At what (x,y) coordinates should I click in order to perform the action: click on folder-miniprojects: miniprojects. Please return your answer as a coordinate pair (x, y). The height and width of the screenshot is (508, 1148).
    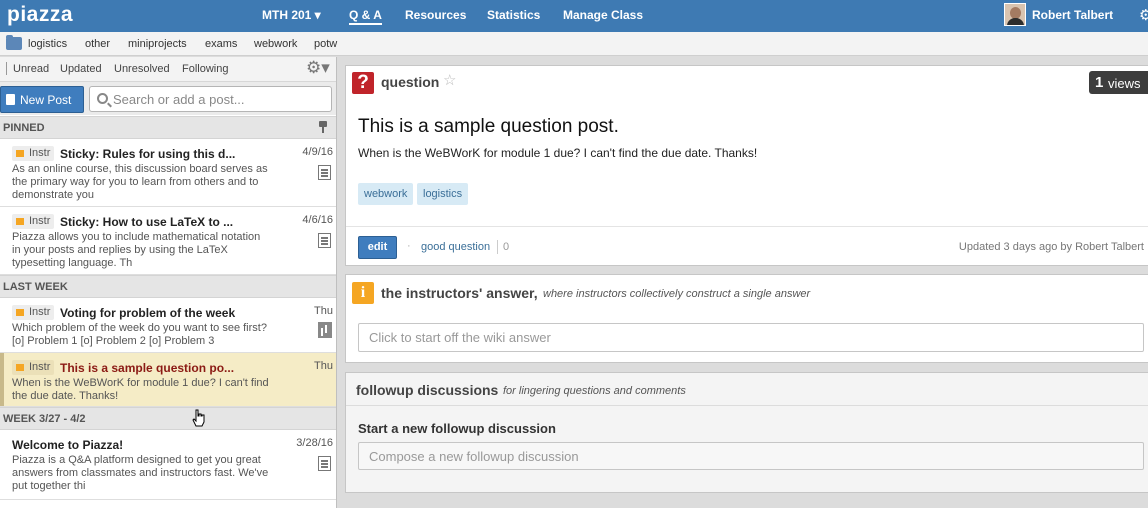
    Looking at the image, I should click on (157, 44).